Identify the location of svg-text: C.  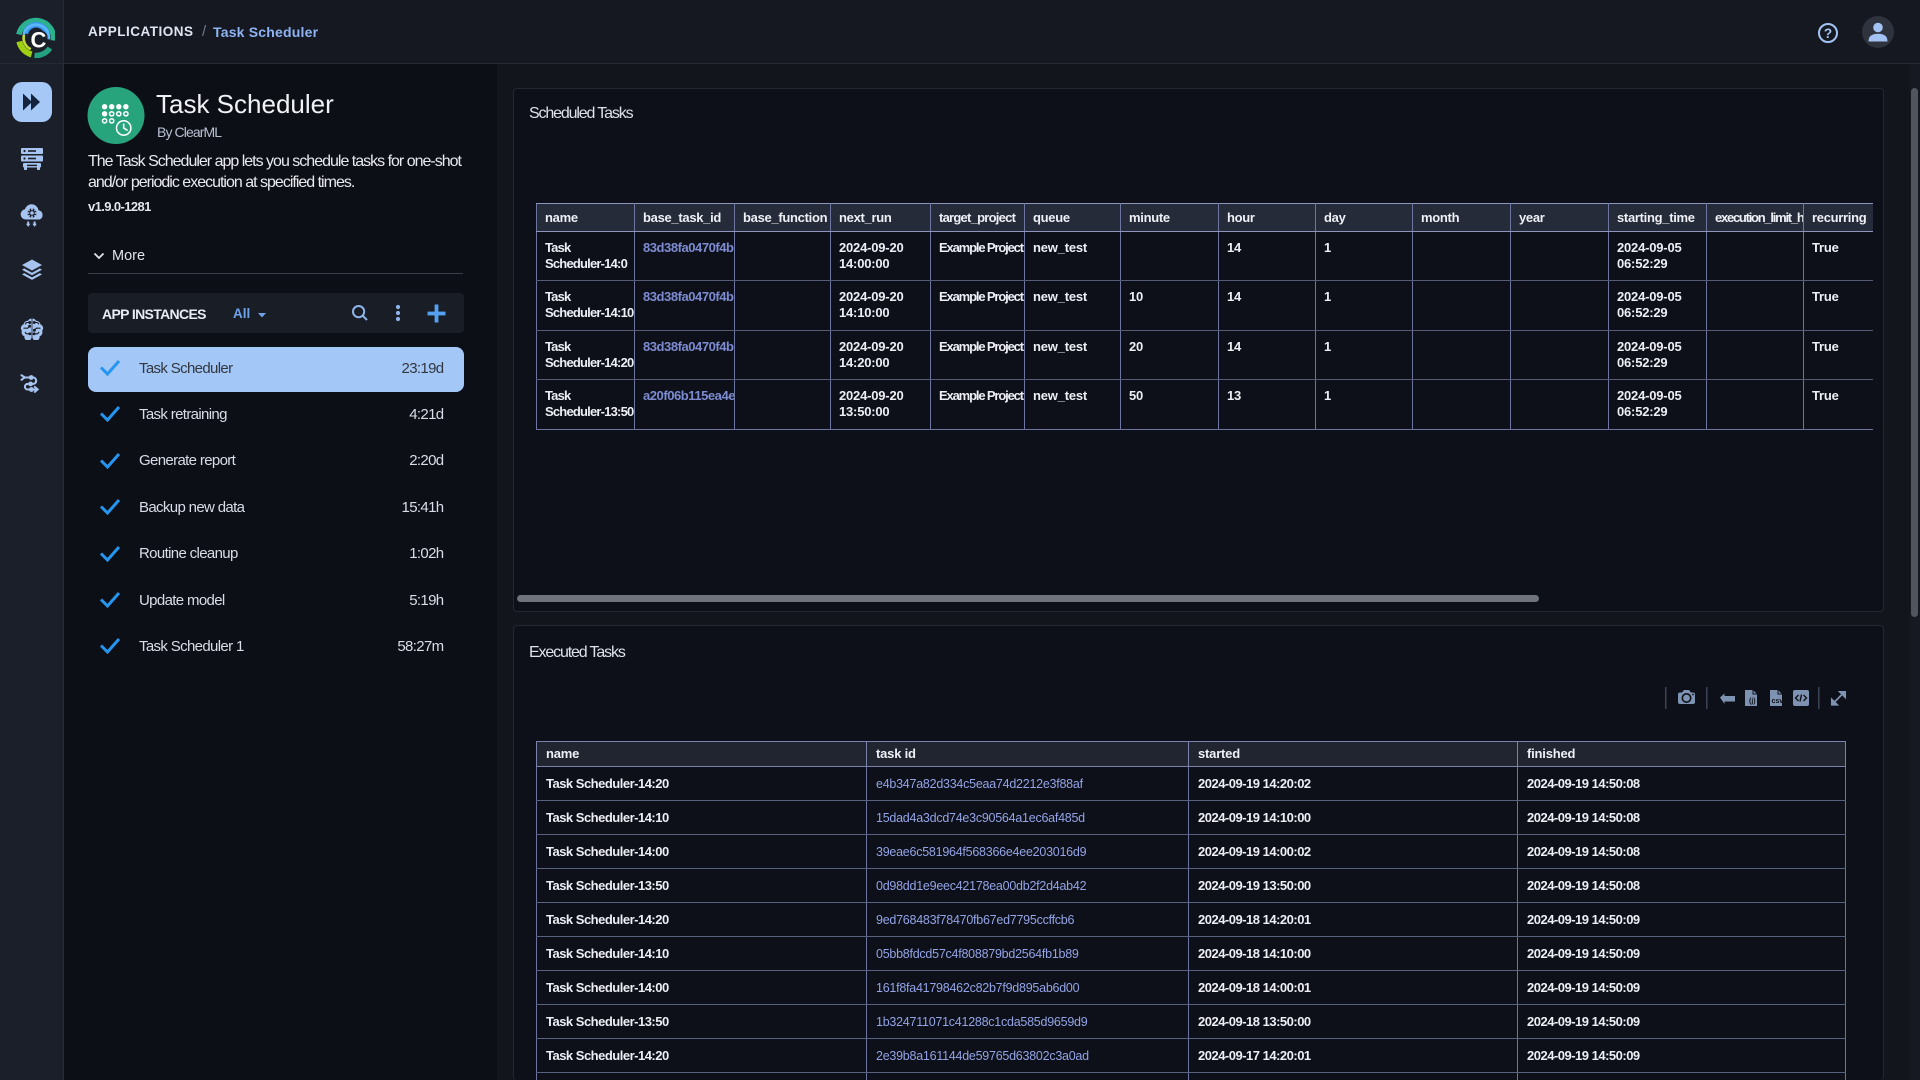
(39, 40).